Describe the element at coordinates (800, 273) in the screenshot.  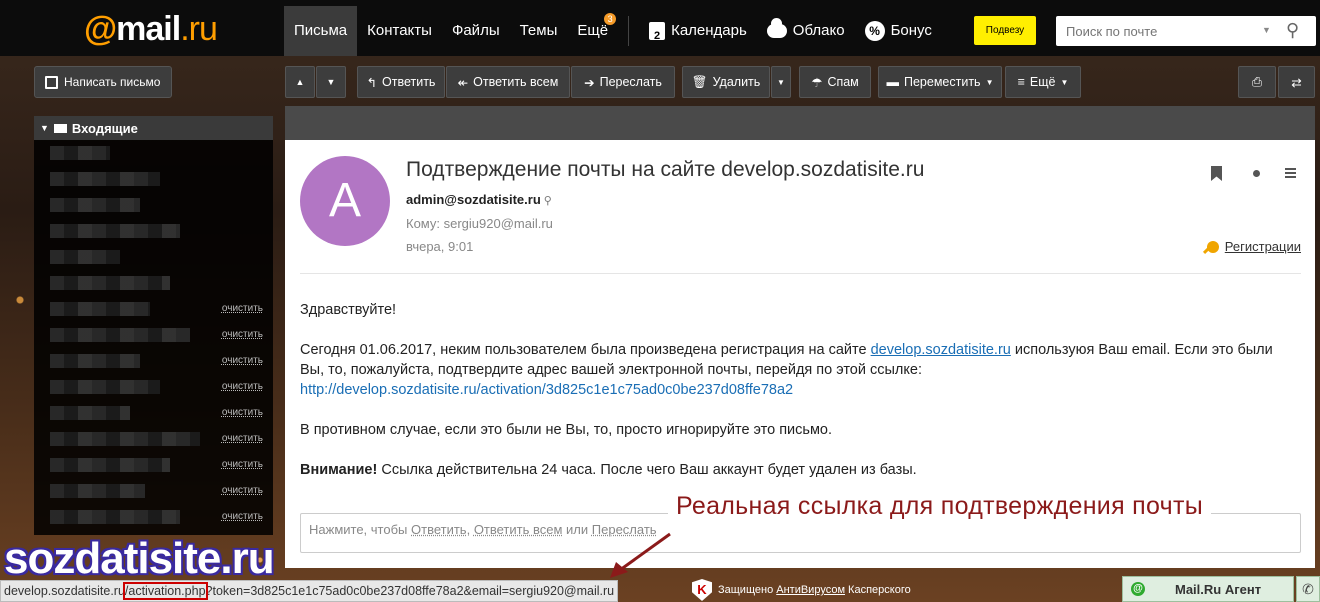
I see `header-divider` at that location.